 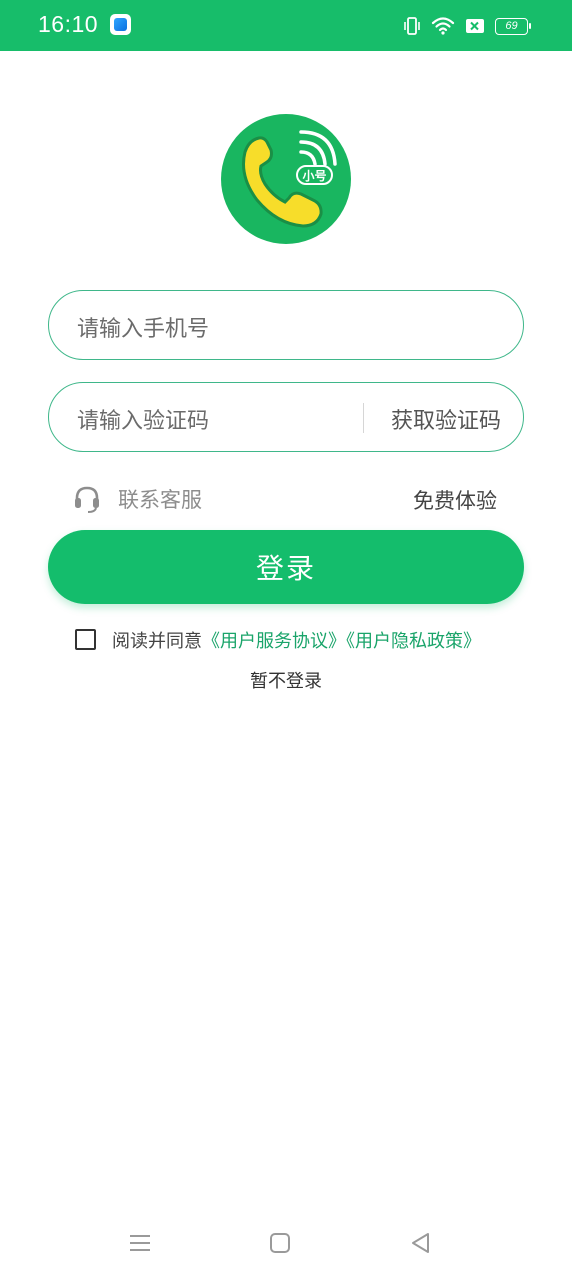 What do you see at coordinates (314, 175) in the screenshot?
I see `logo-badge: 小号` at bounding box center [314, 175].